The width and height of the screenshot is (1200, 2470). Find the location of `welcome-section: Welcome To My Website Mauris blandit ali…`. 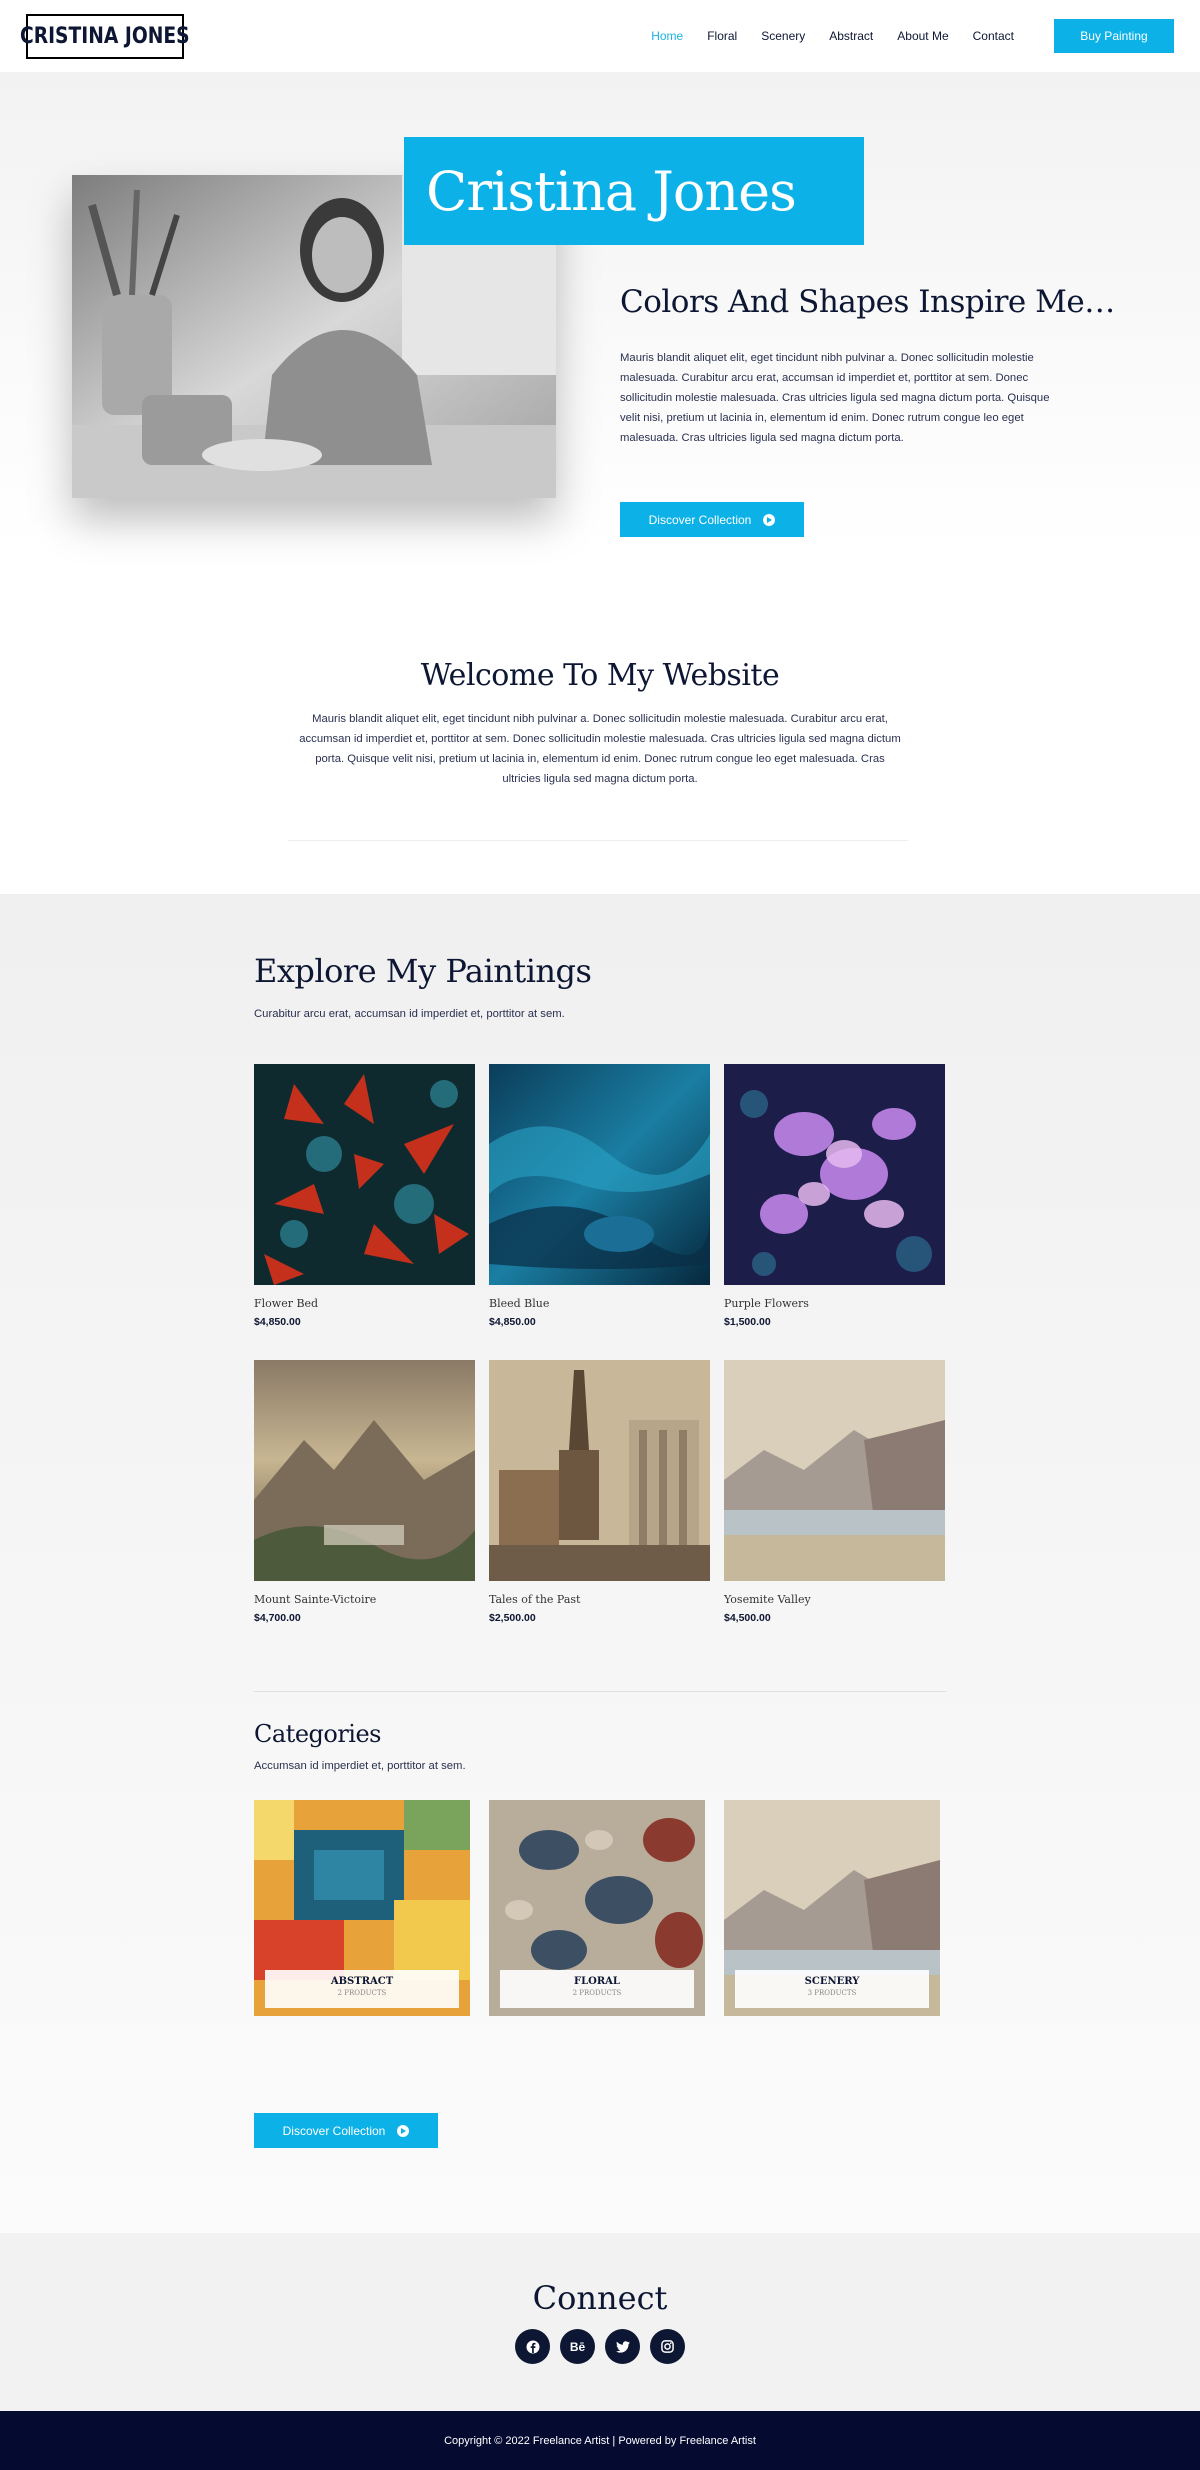

welcome-section: Welcome To My Website Mauris blandit ali… is located at coordinates (600, 748).